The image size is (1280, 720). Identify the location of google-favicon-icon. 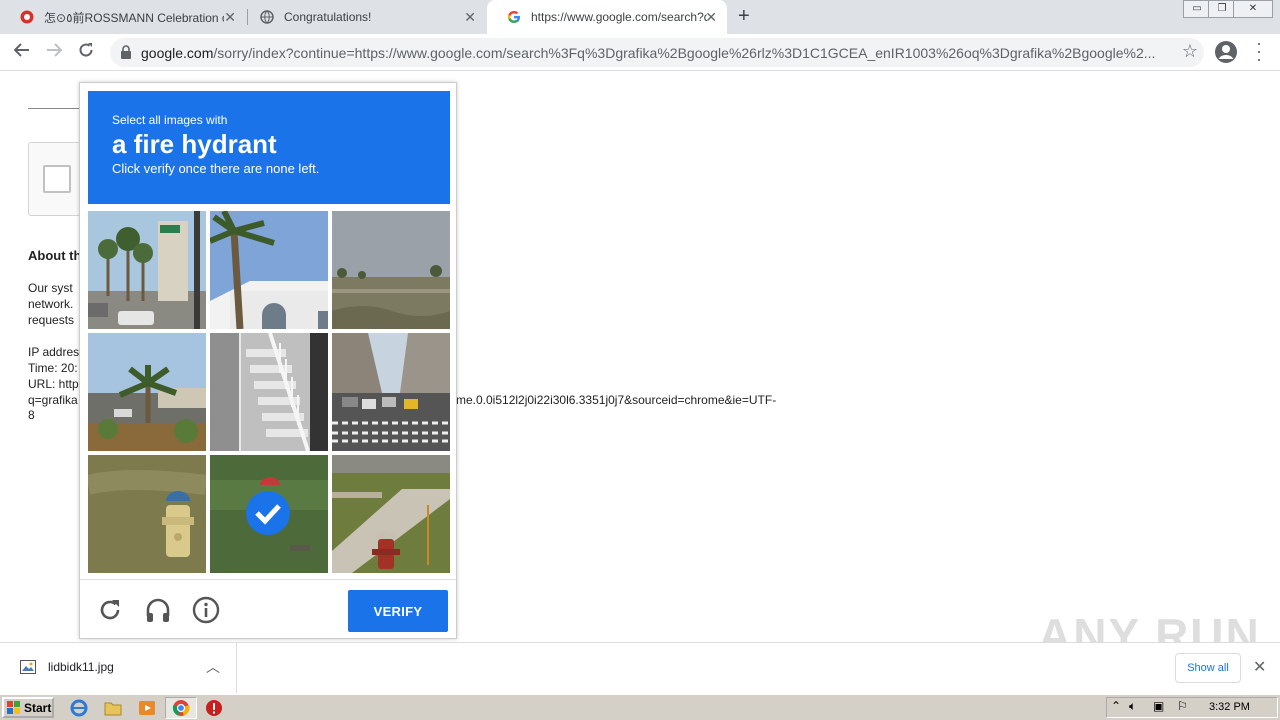
(513, 17).